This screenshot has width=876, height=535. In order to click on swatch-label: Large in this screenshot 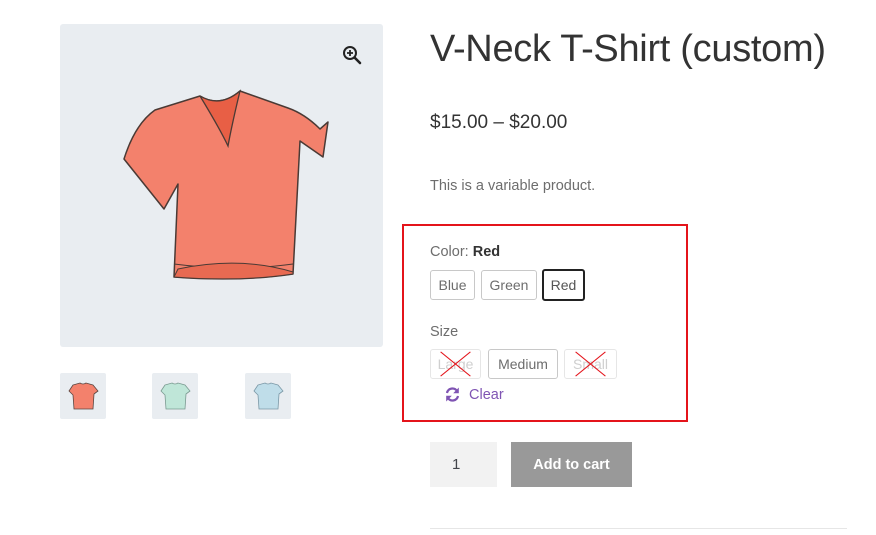, I will do `click(455, 364)`.